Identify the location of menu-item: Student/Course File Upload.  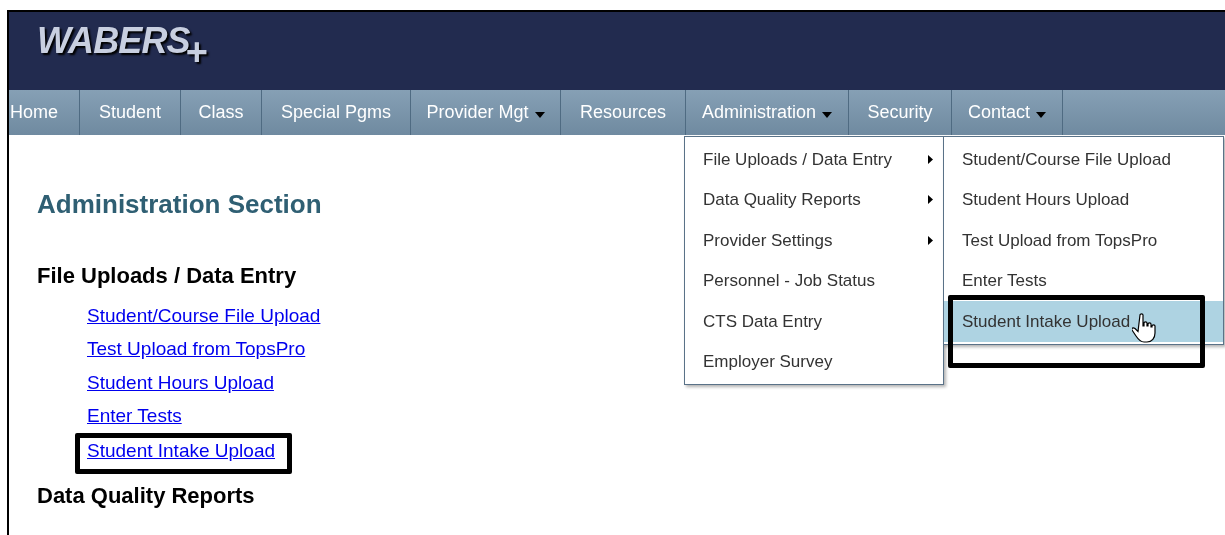
(1083, 159).